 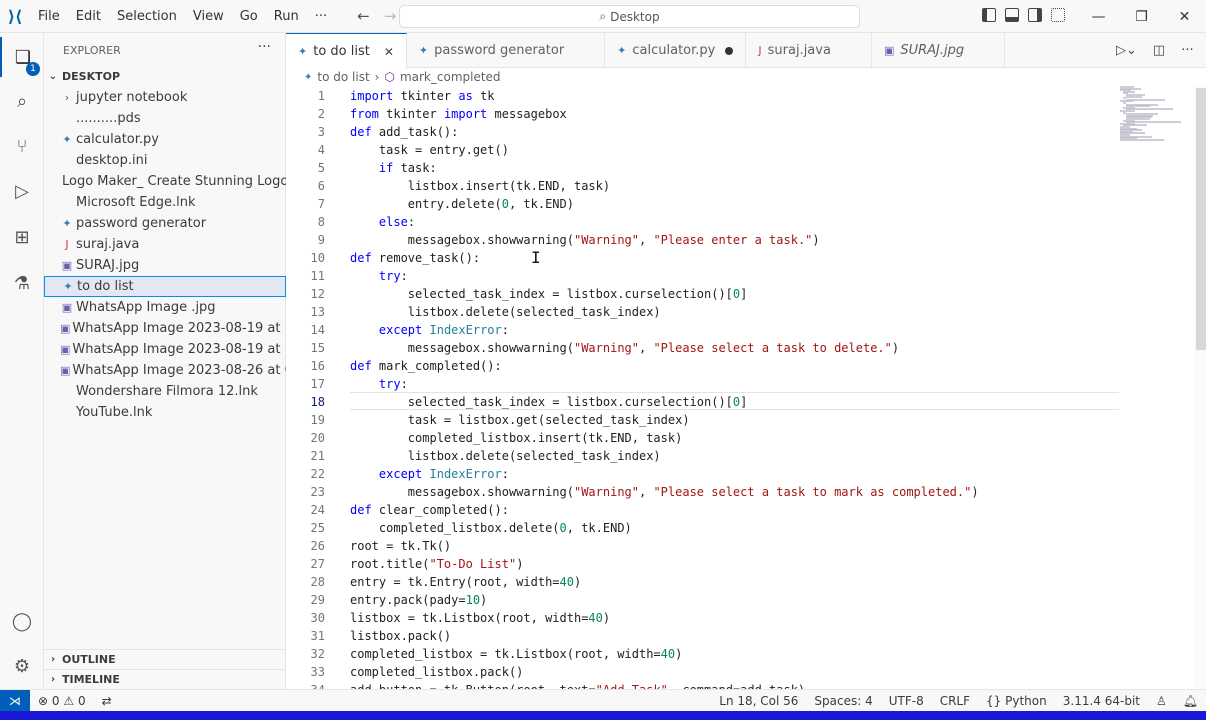 What do you see at coordinates (758, 701) in the screenshot?
I see `cursor-position: Ln 18, Col 56` at bounding box center [758, 701].